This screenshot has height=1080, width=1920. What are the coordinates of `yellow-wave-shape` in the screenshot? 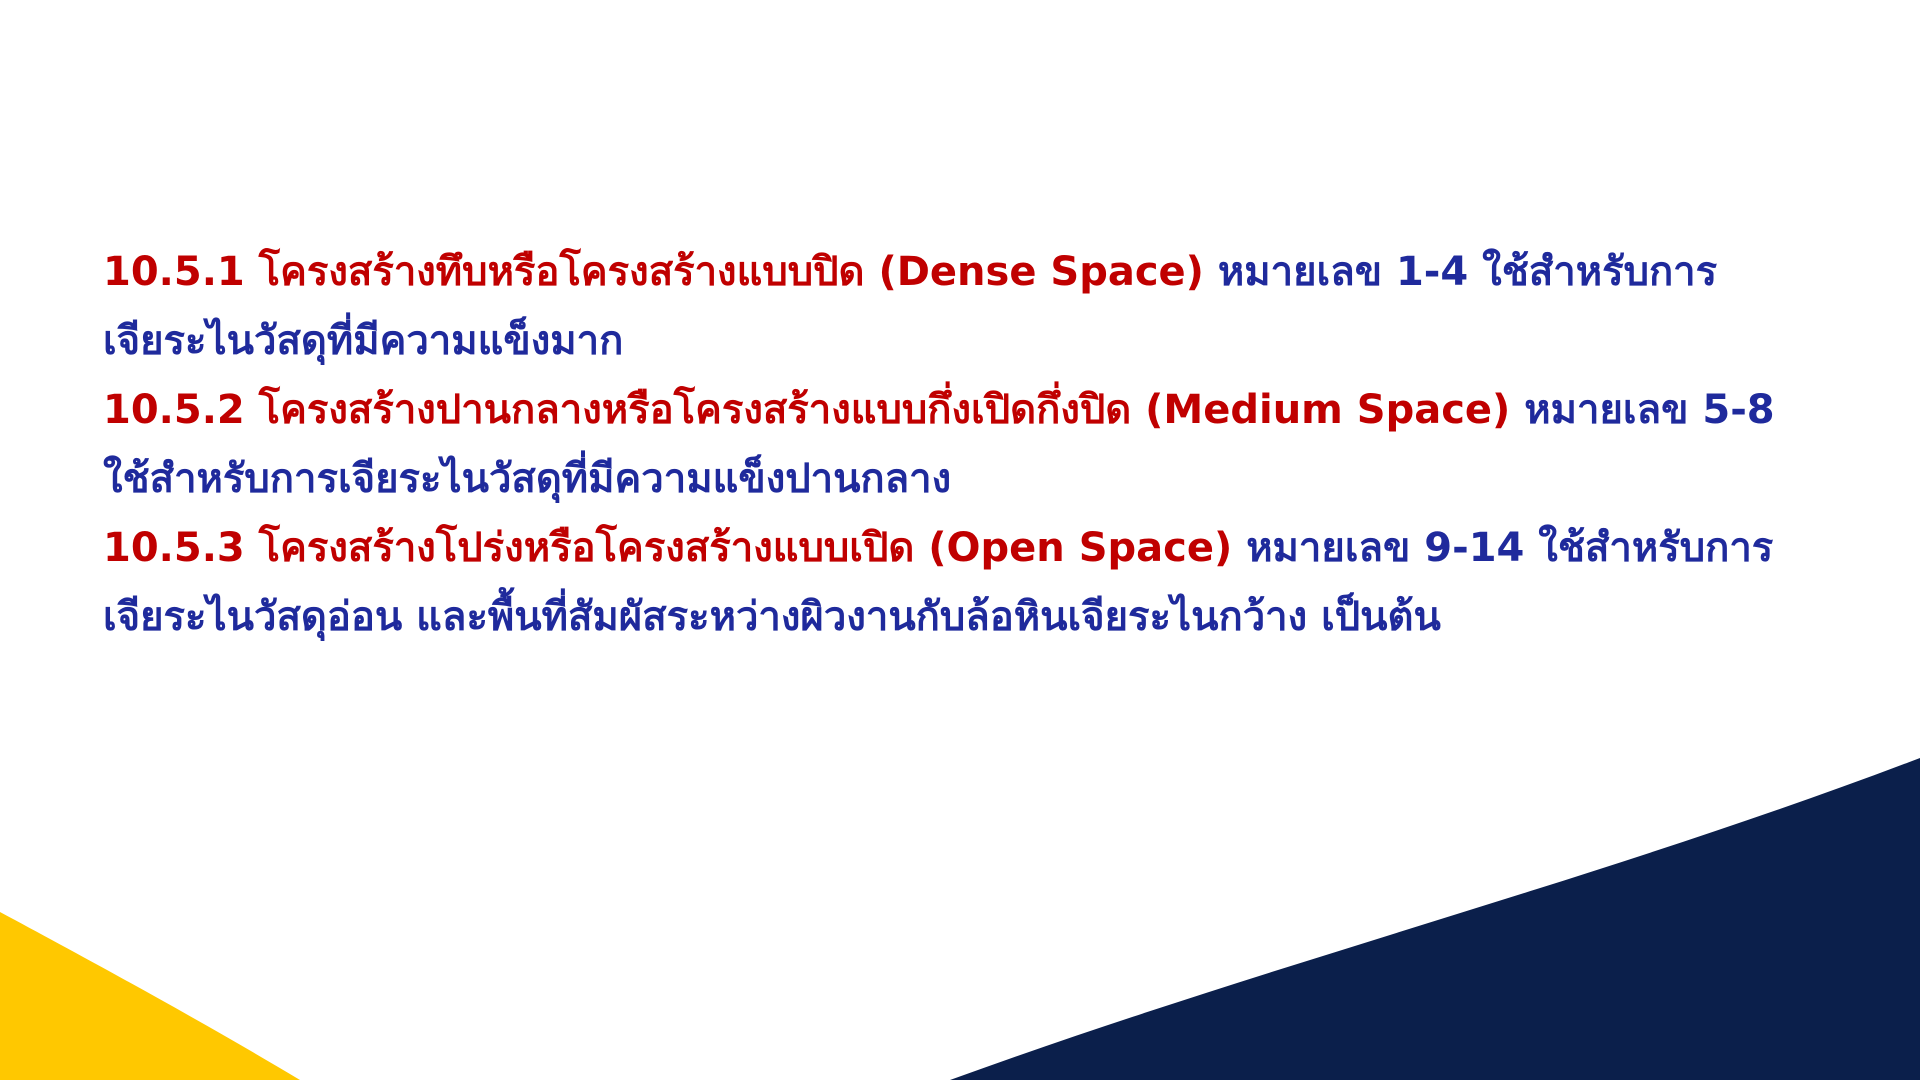 It's located at (150, 996).